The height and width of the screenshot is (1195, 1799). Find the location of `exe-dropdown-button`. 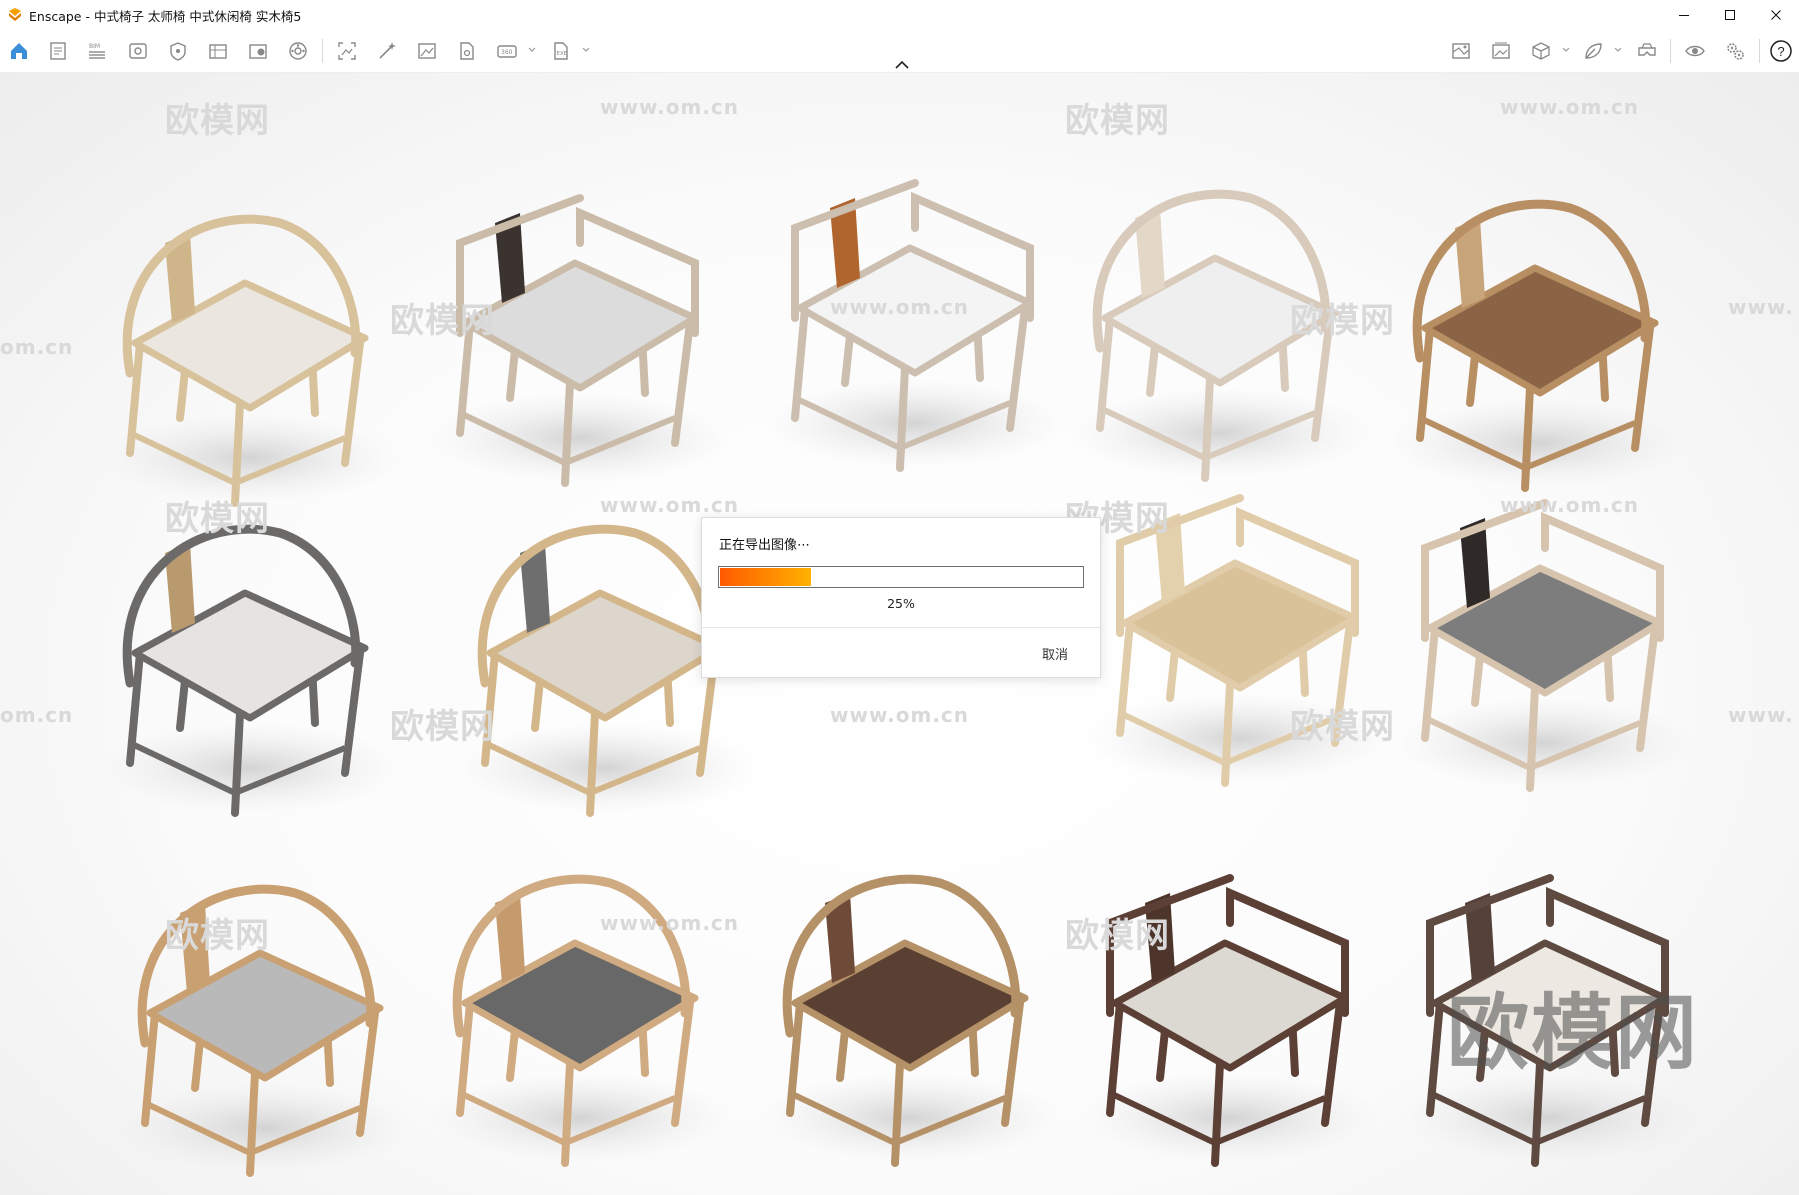

exe-dropdown-button is located at coordinates (586, 50).